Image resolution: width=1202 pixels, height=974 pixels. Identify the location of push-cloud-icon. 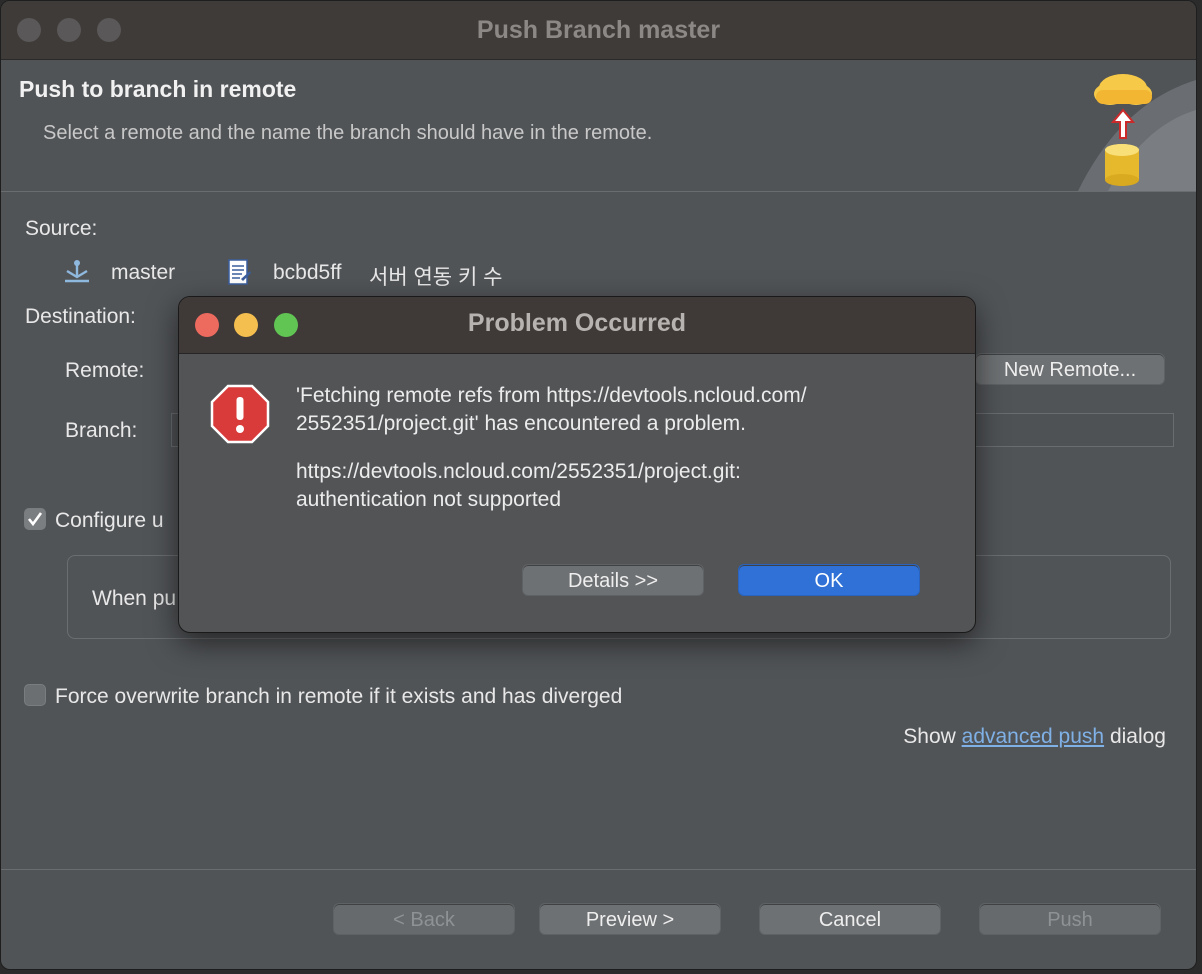
(1137, 132).